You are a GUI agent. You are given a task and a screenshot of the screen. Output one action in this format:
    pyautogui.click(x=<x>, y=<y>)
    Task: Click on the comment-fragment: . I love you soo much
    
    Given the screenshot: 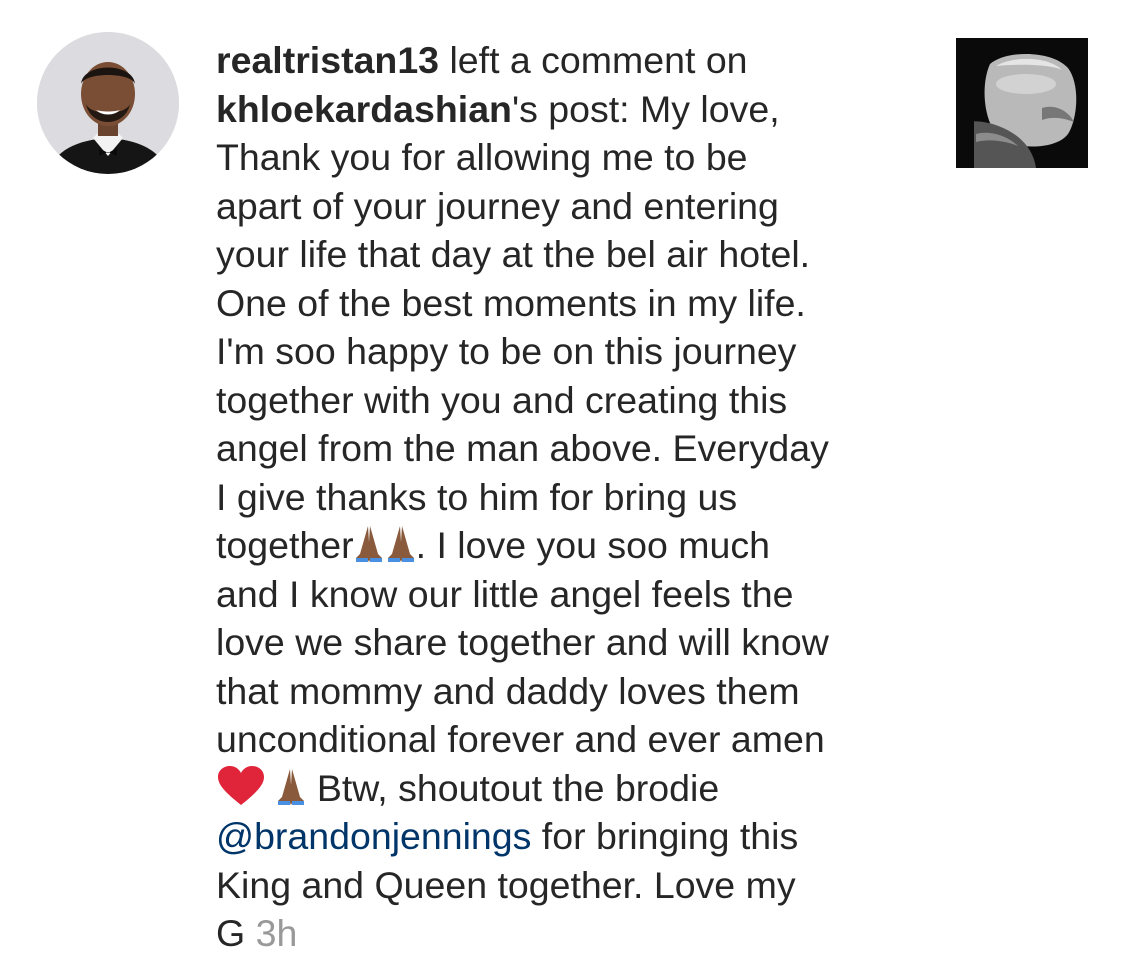 What is the action you would take?
    pyautogui.click(x=592, y=545)
    